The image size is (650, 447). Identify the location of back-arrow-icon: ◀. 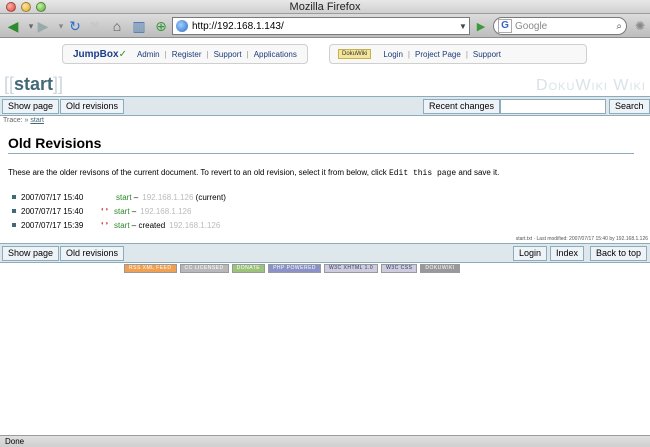
(13, 26).